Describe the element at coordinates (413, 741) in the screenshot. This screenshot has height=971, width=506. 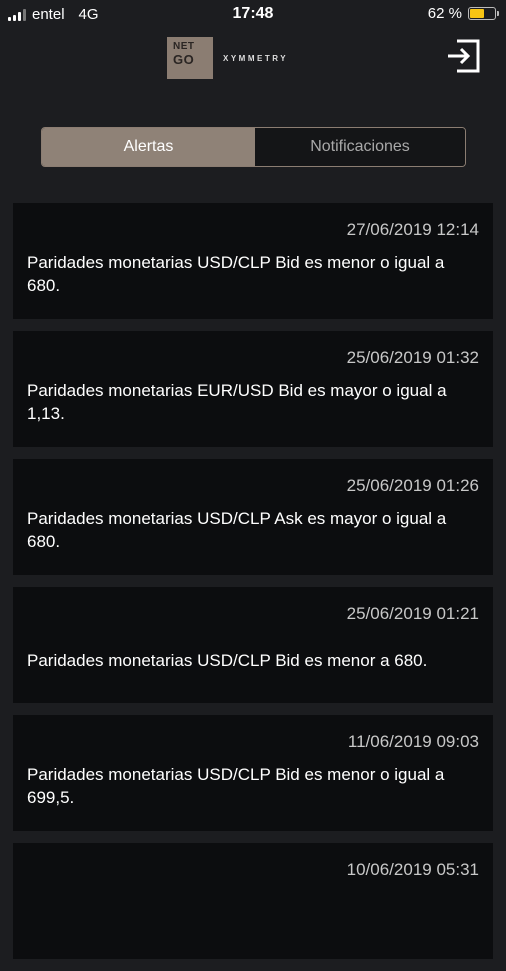
I see `alert-date: 11/06/2019 09:03` at that location.